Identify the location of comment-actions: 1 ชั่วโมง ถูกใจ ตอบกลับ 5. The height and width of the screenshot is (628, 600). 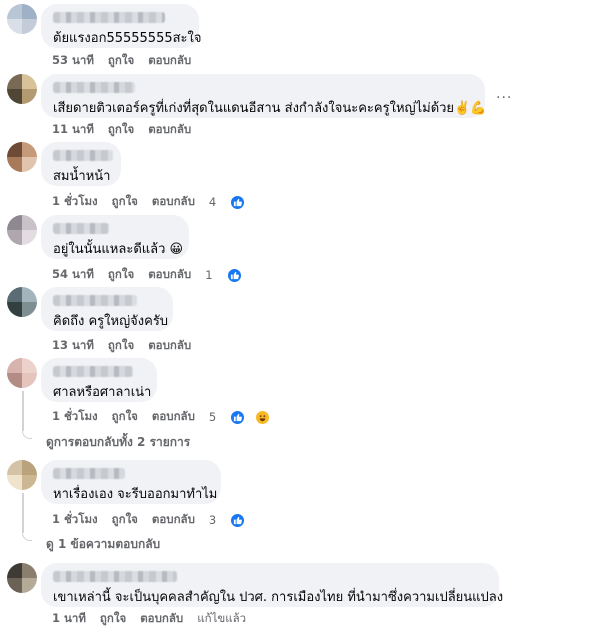
(168, 417).